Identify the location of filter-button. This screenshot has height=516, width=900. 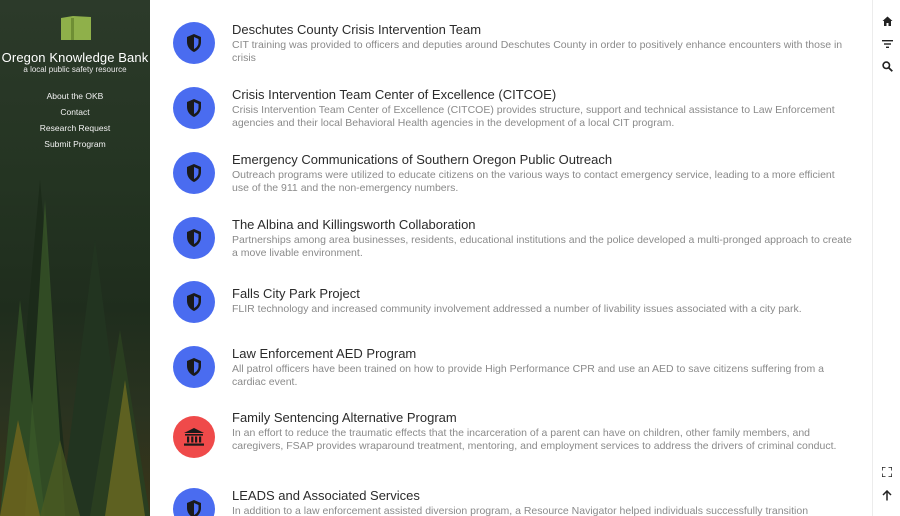
(887, 44).